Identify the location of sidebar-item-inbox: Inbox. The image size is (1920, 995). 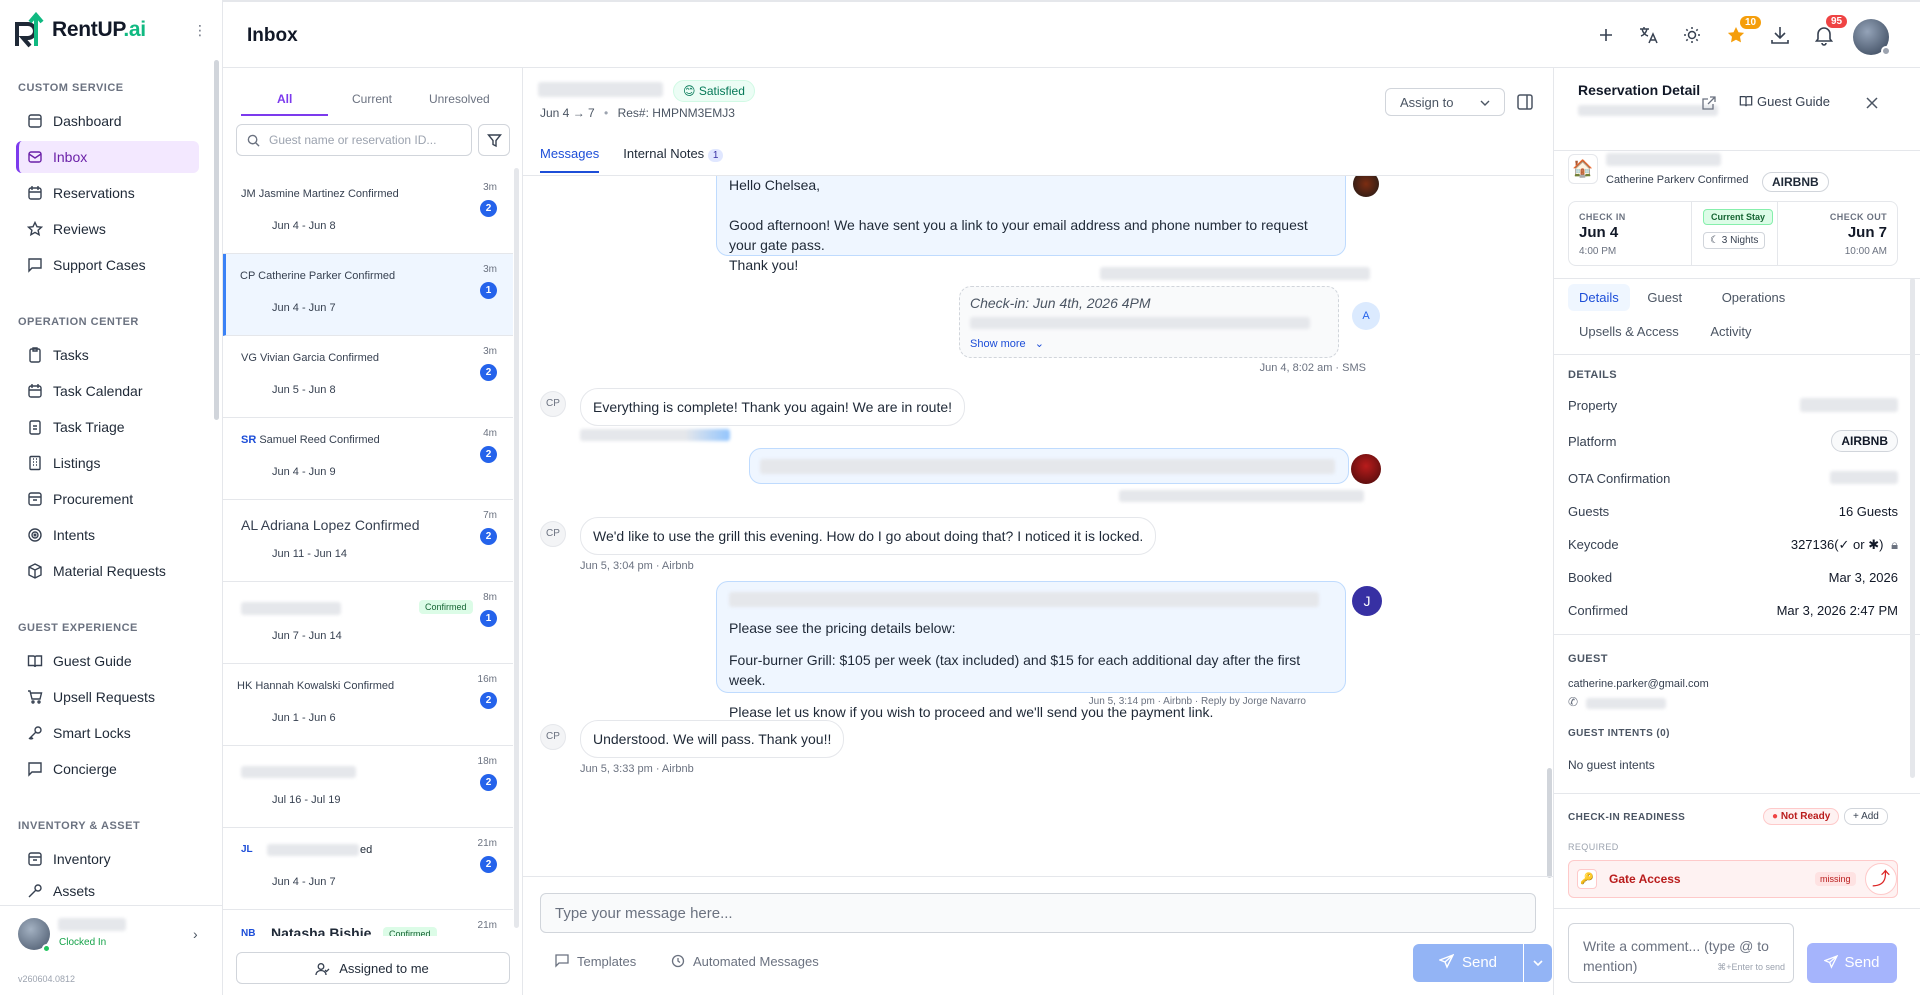
(107, 157).